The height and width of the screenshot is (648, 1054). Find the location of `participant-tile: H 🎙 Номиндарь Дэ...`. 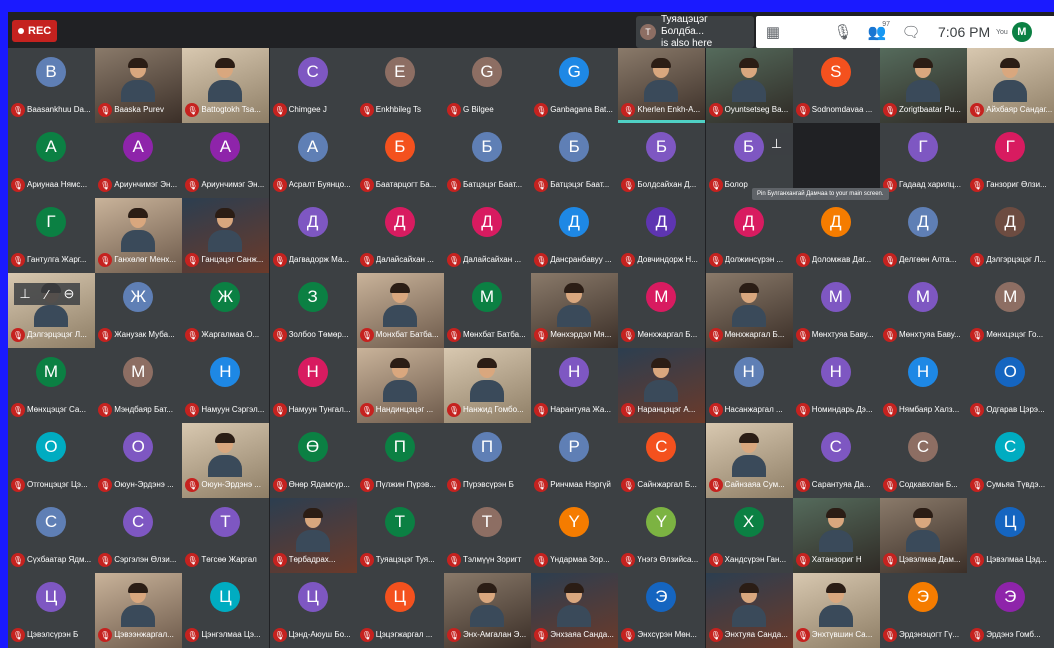

participant-tile: H 🎙 Номиндарь Дэ... is located at coordinates (836, 385).